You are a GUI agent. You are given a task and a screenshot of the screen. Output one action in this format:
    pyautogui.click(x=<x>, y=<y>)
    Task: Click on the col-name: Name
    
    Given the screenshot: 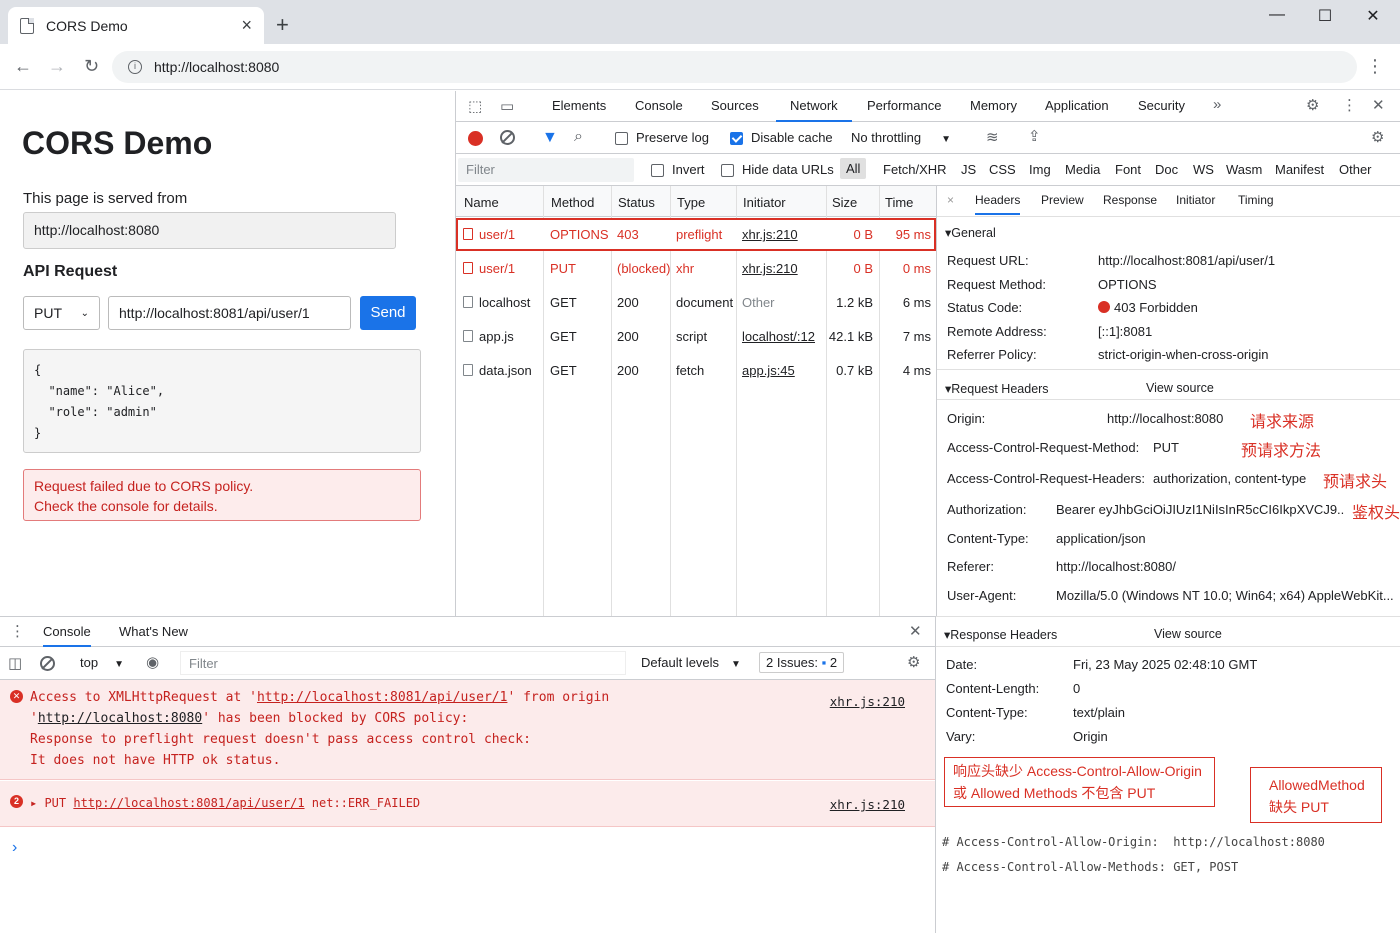 What is the action you would take?
    pyautogui.click(x=481, y=202)
    